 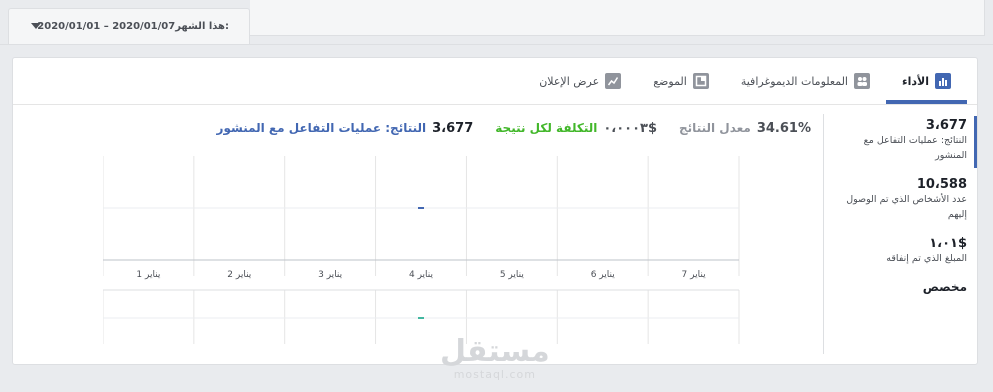 What do you see at coordinates (926, 258) in the screenshot?
I see `metric-label: المبلغ الذي تم إنفاقه` at bounding box center [926, 258].